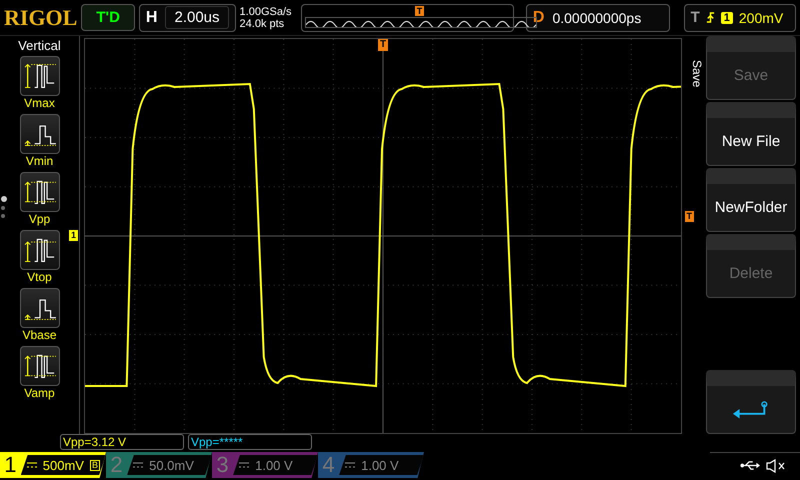  What do you see at coordinates (39, 45) in the screenshot?
I see `sidebar-title: Vertical` at bounding box center [39, 45].